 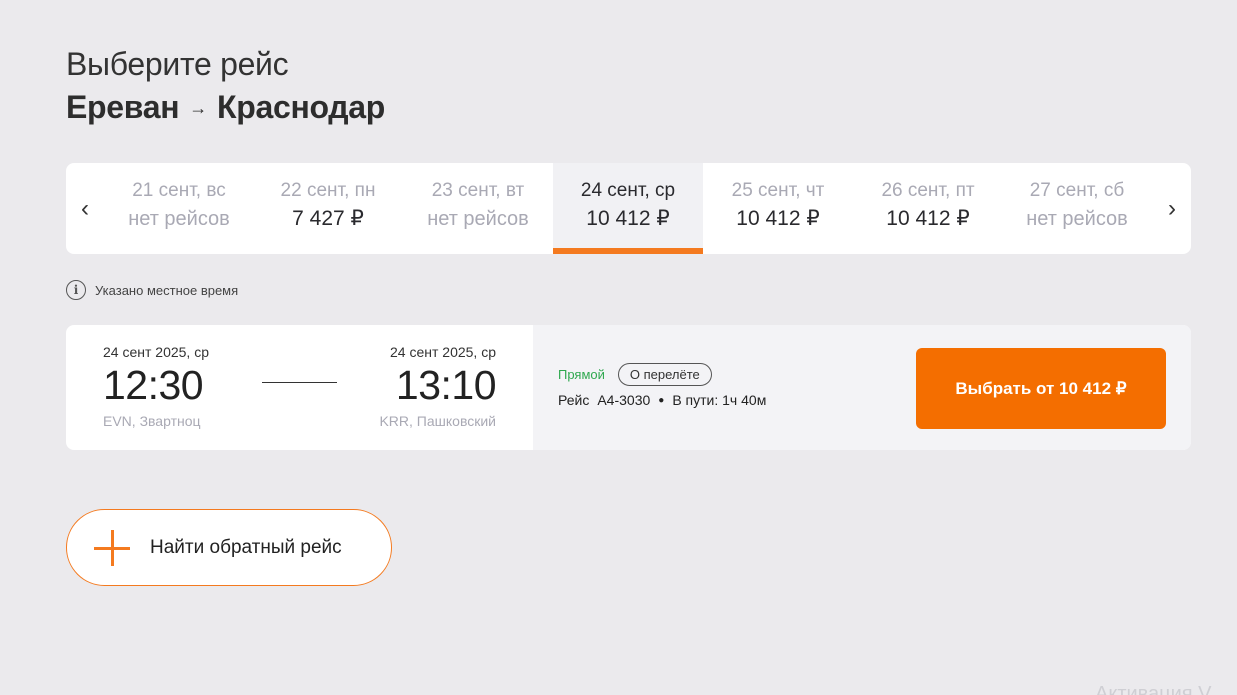 What do you see at coordinates (1153, 689) in the screenshot?
I see `activation-watermark: Активация V` at bounding box center [1153, 689].